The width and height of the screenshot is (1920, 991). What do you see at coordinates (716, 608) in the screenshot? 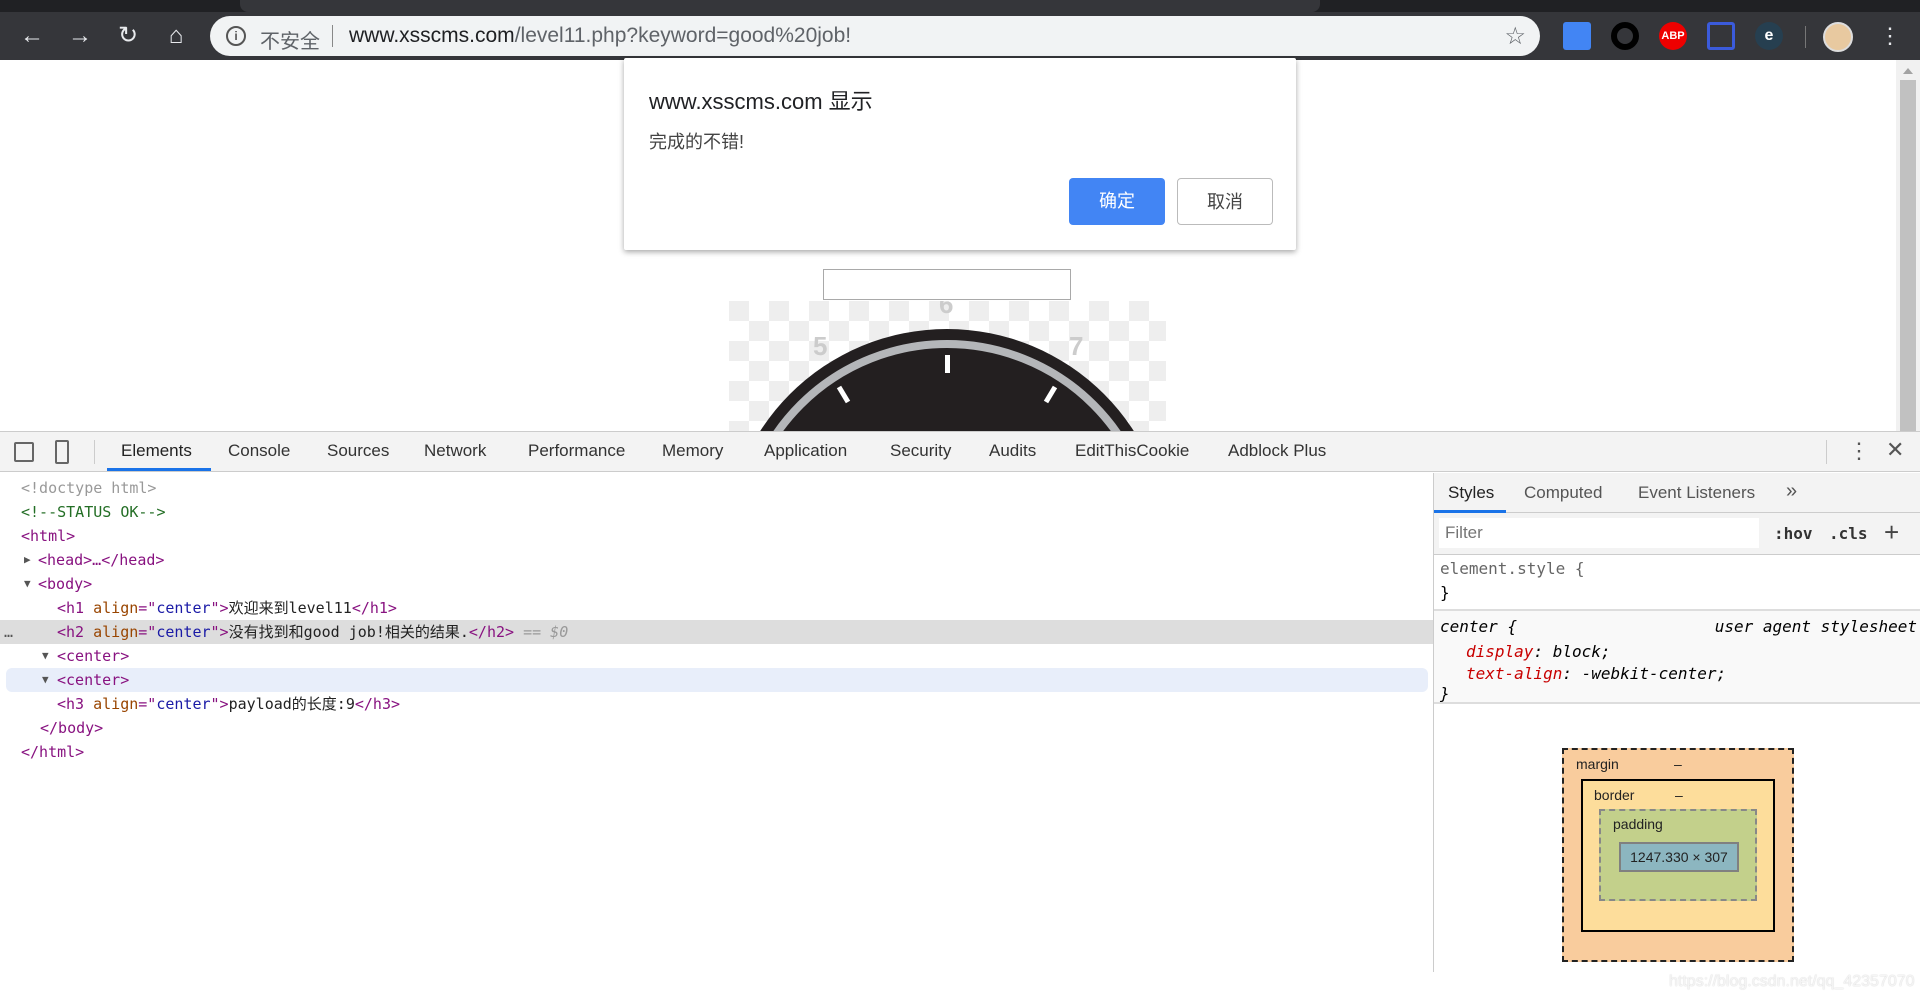
I see `dom-node-h1: <h1 align="center">欢迎来到level11</h1>` at bounding box center [716, 608].